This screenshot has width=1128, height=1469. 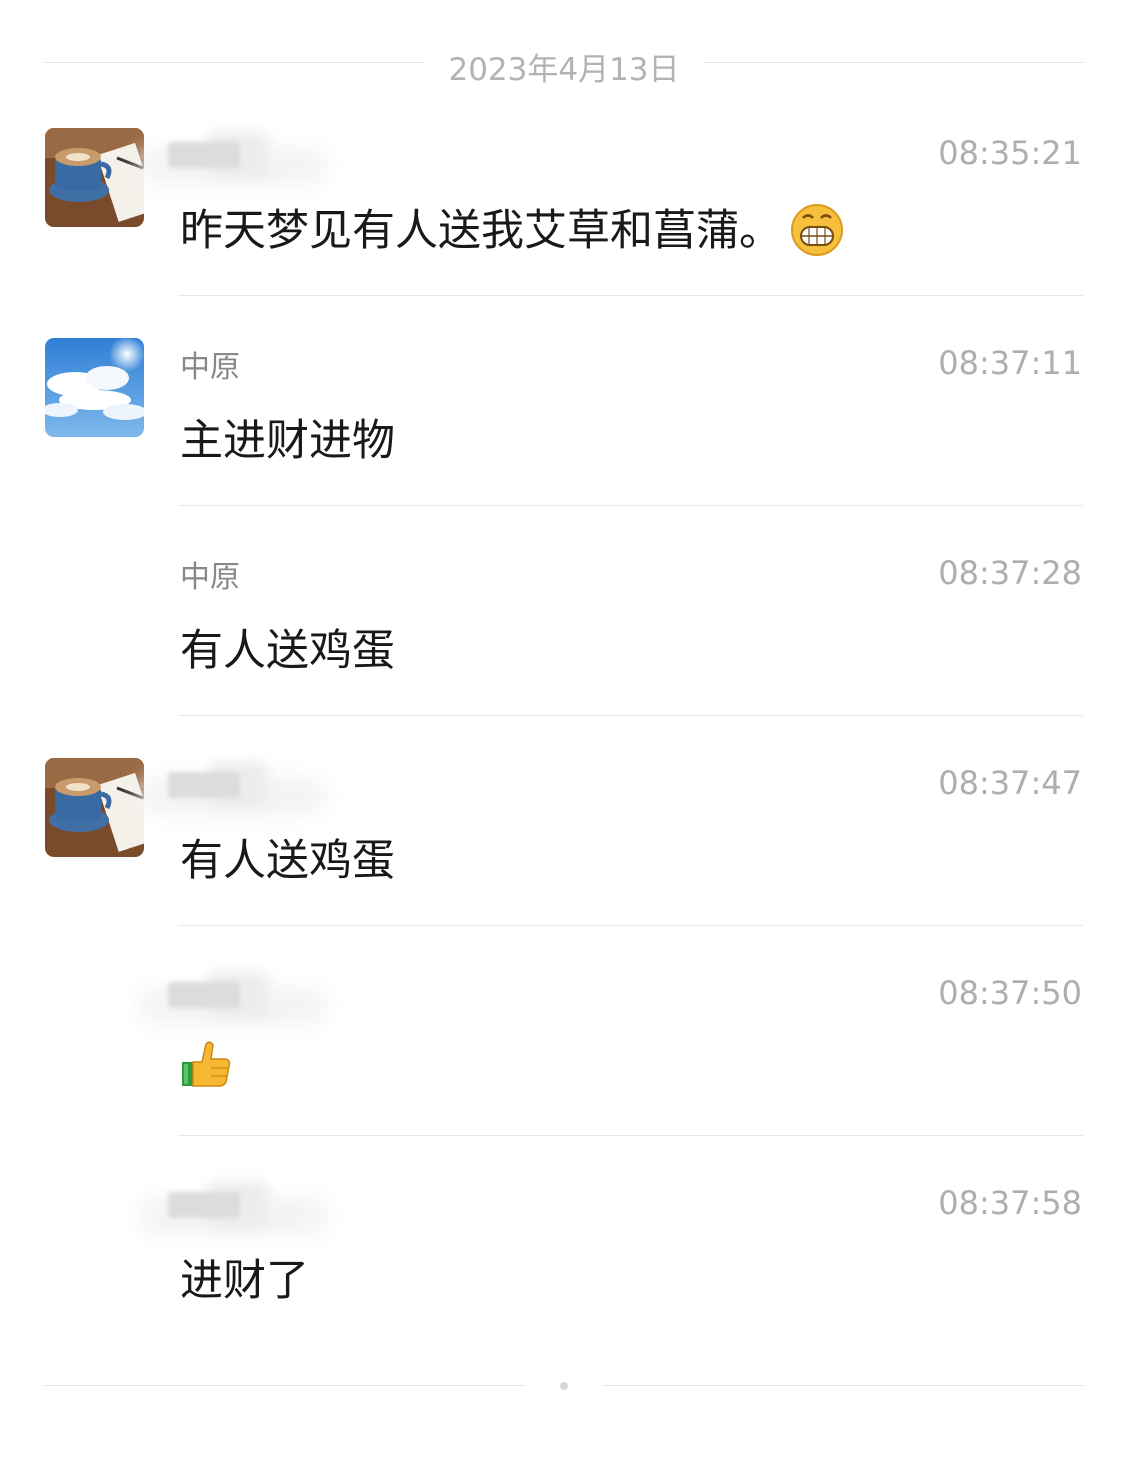 What do you see at coordinates (481, 231) in the screenshot?
I see `message-text-content: 昨天梦见有人送我艾草和菖蒲。` at bounding box center [481, 231].